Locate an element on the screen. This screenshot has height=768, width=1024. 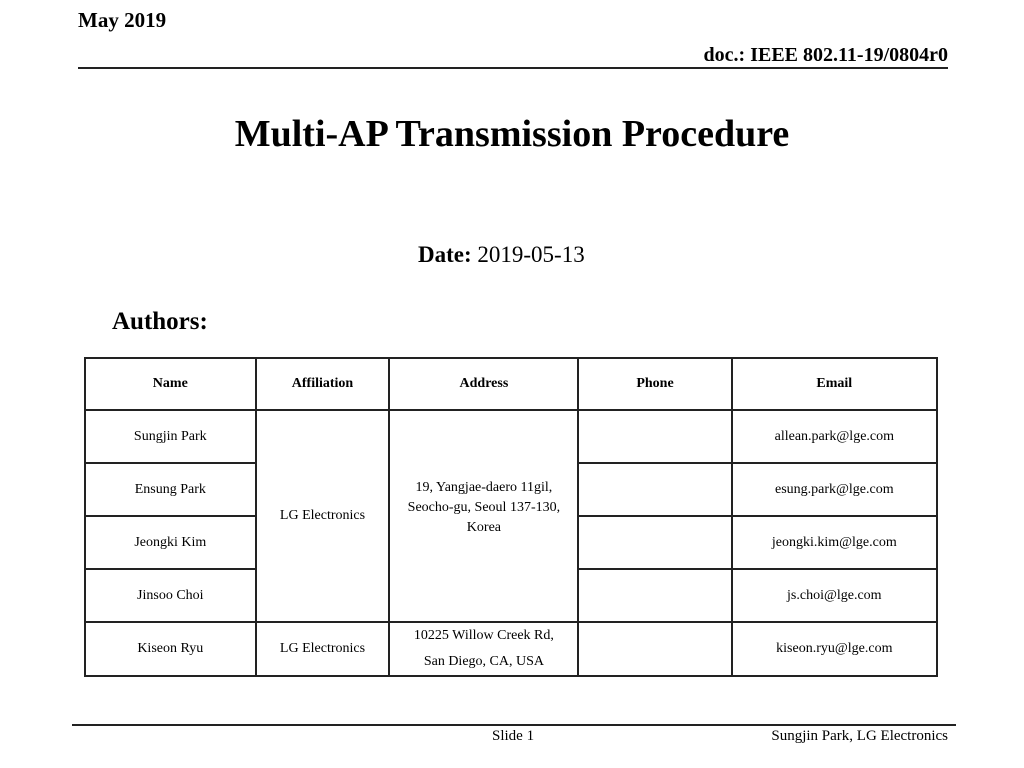
author-name: Jeongki Kim is located at coordinates (170, 542).